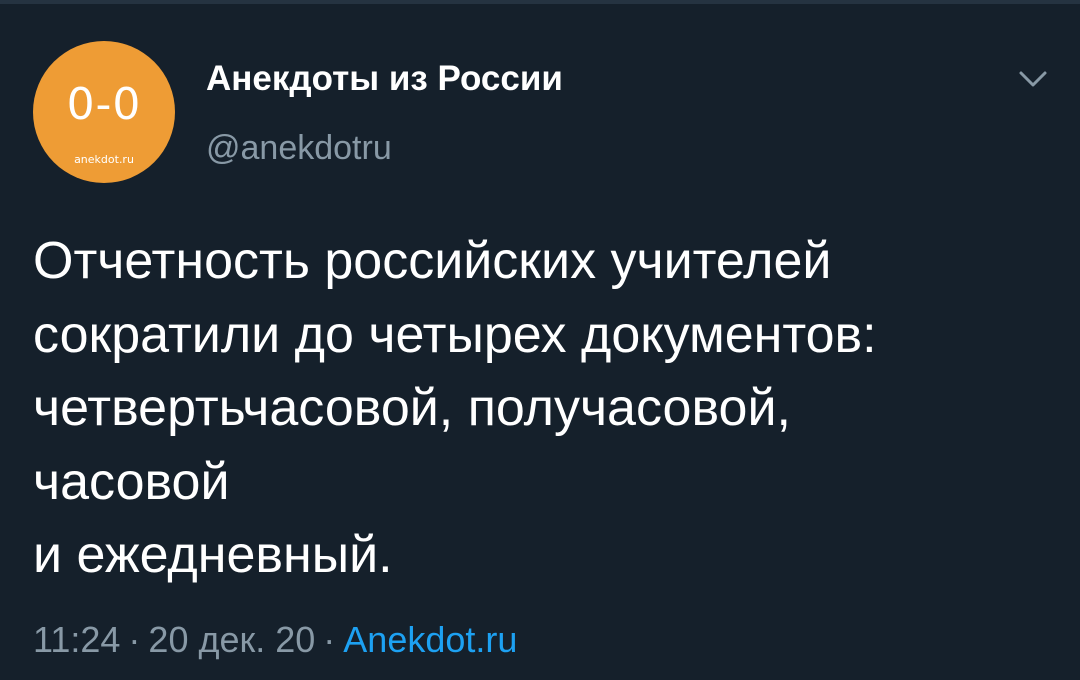 This screenshot has height=680, width=1080. Describe the element at coordinates (384, 79) in the screenshot. I see `author-display-name: Анекдоты из России` at that location.